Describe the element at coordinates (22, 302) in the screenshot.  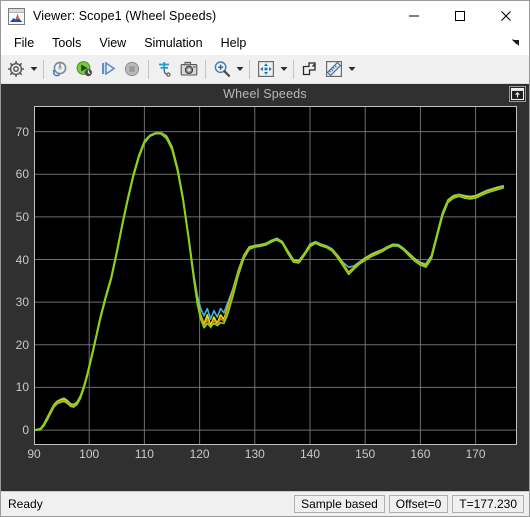
I see `y-tick-label: 30` at that location.